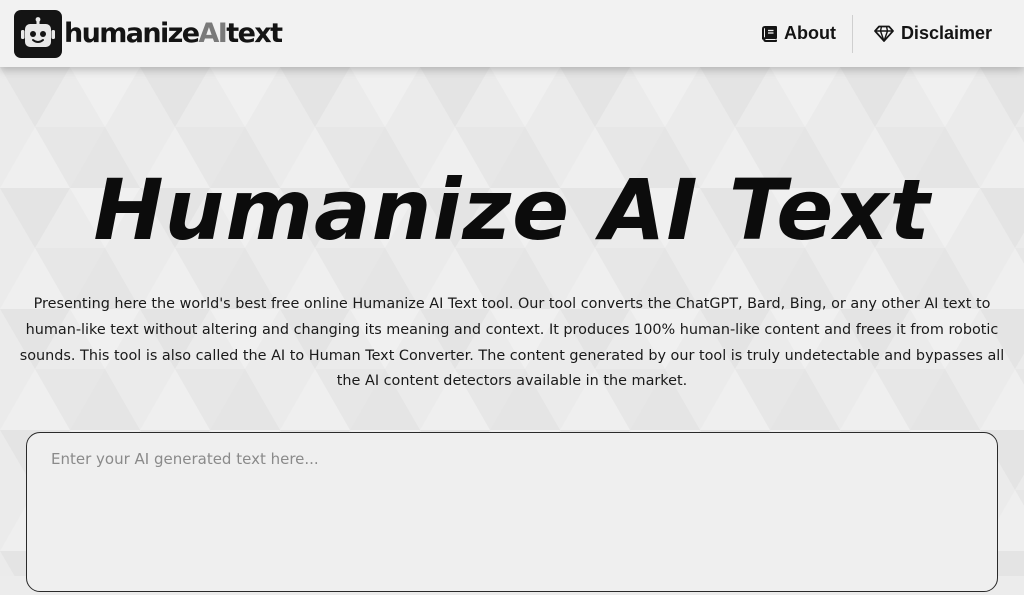  What do you see at coordinates (809, 33) in the screenshot?
I see `nav-about-label: About` at bounding box center [809, 33].